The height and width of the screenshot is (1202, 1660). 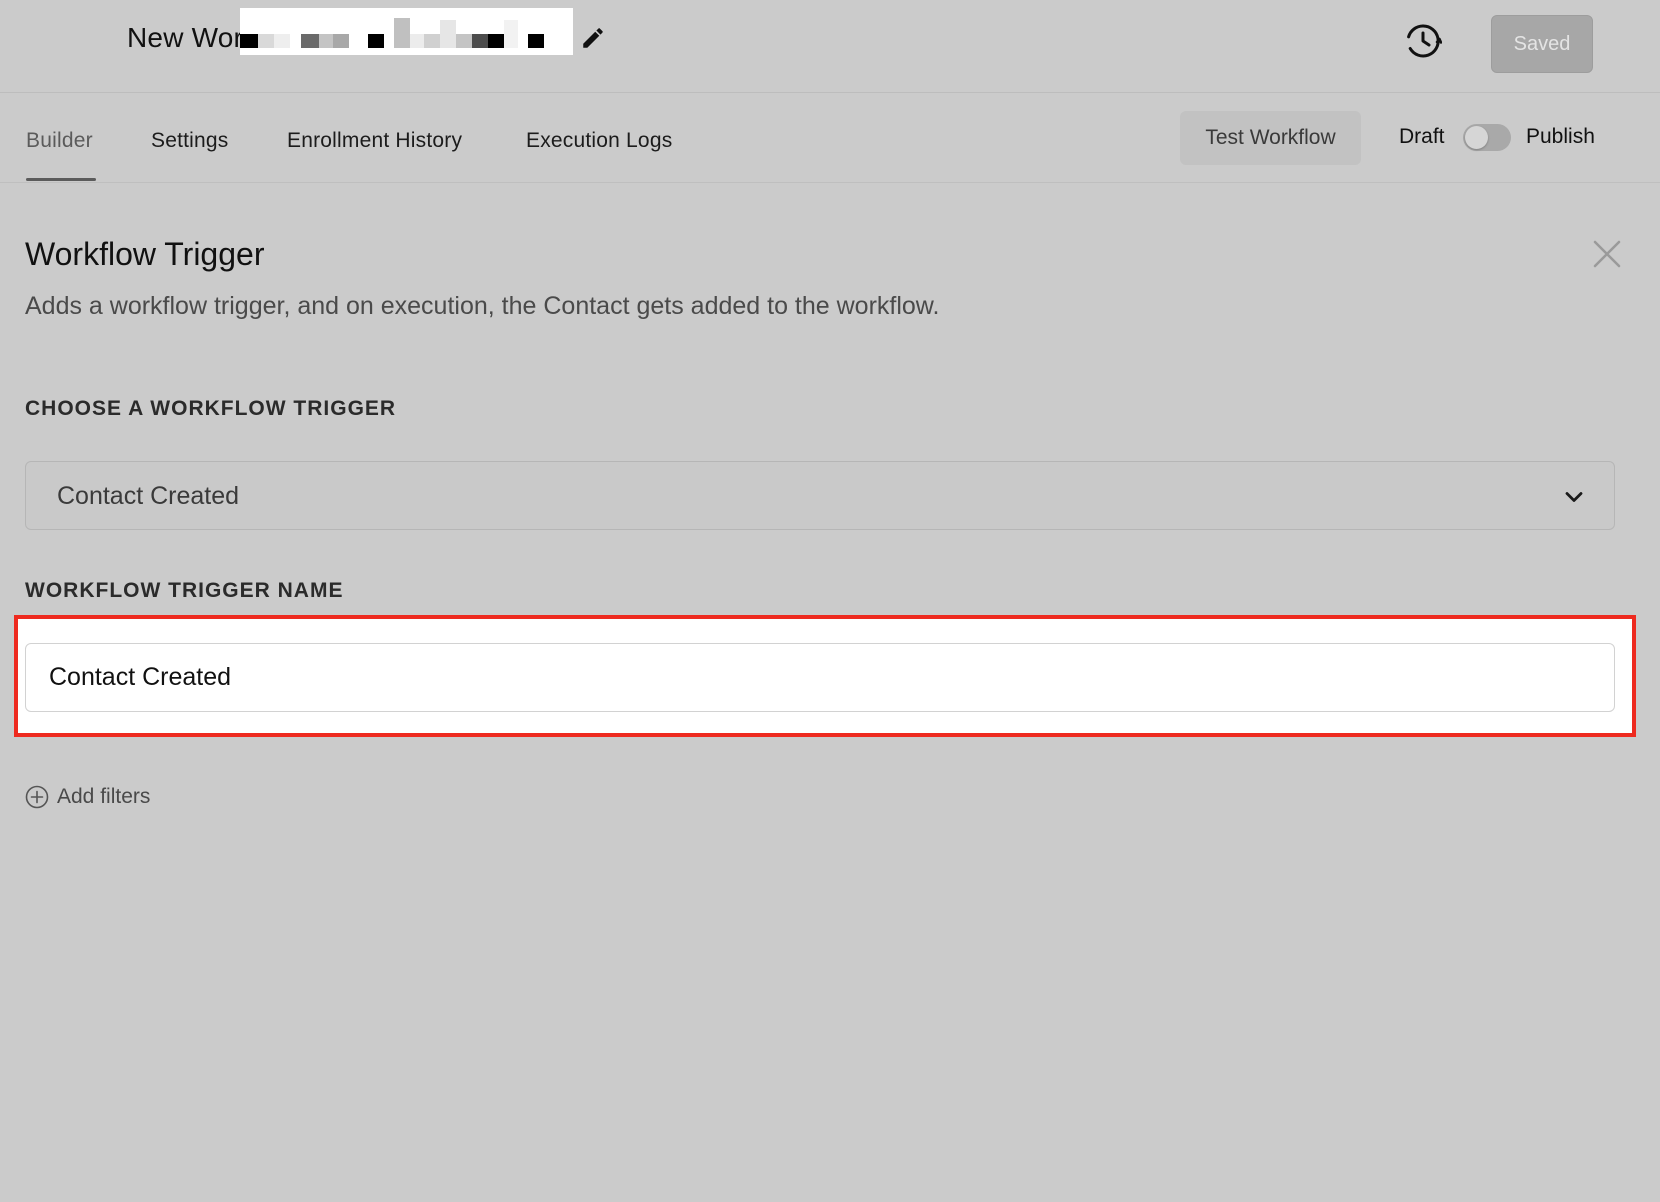 What do you see at coordinates (820, 677) in the screenshot?
I see `trigger-name-input` at bounding box center [820, 677].